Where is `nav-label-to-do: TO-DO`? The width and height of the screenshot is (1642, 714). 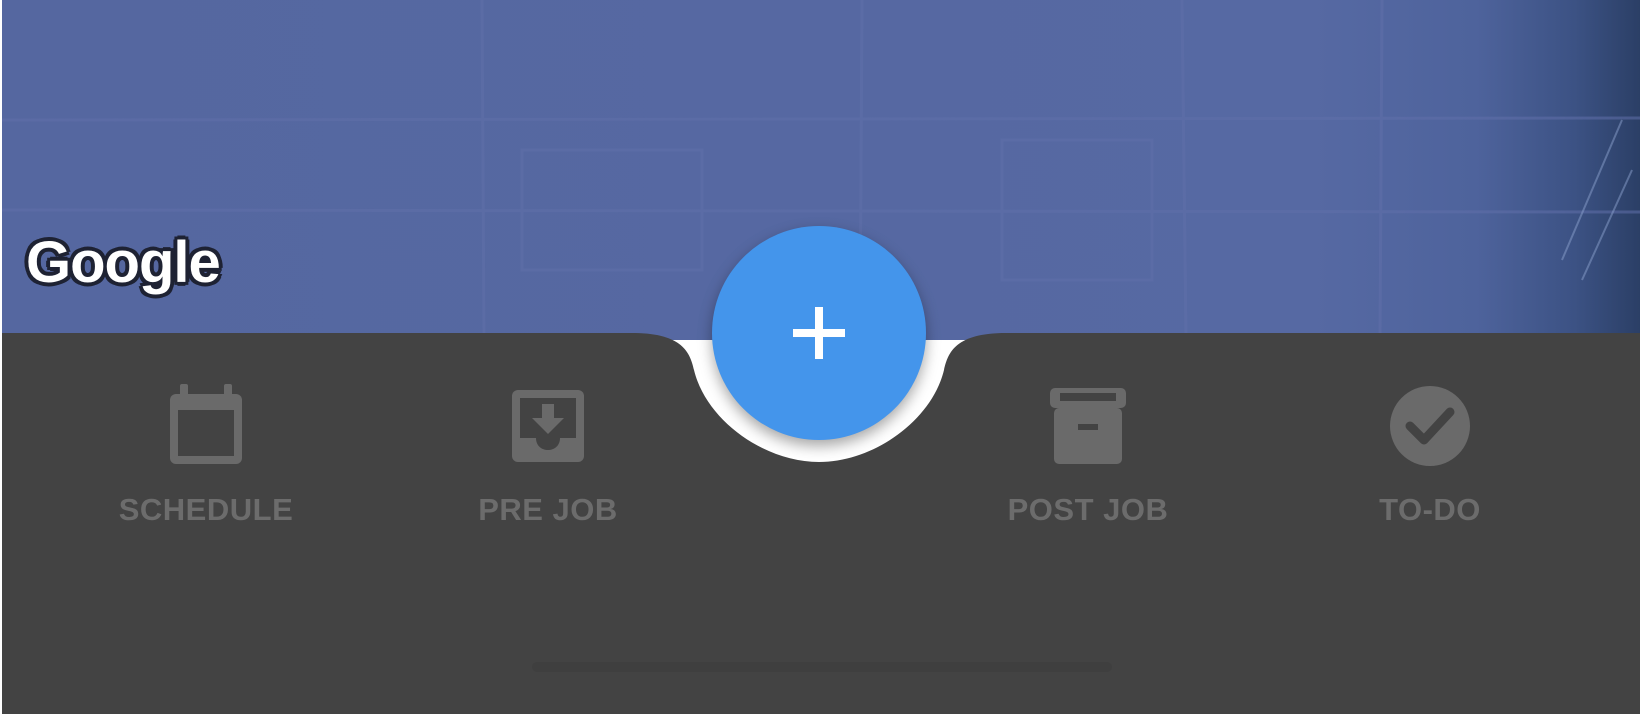
nav-label-to-do: TO-DO is located at coordinates (1430, 509).